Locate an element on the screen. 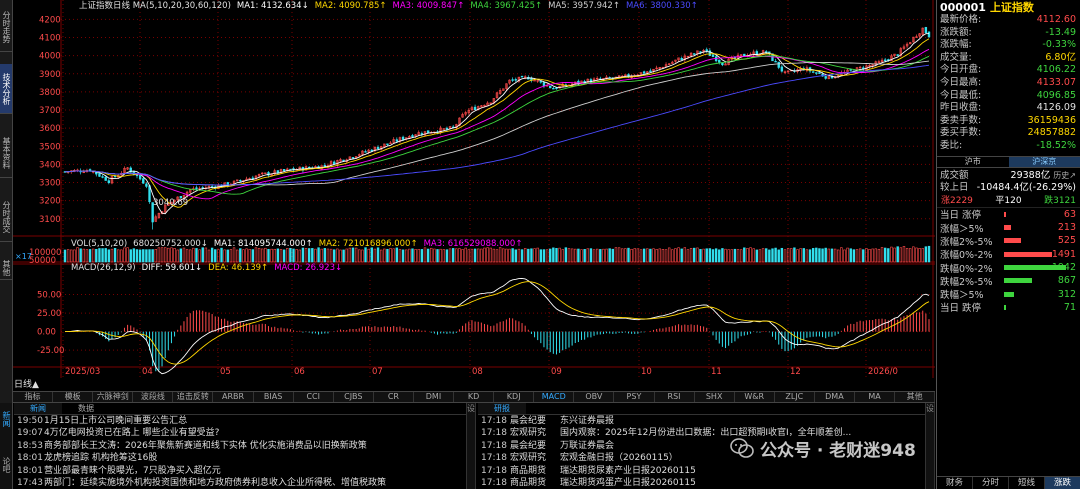 This screenshot has height=489, width=1080. history-link: 历史↗ is located at coordinates (1064, 175).